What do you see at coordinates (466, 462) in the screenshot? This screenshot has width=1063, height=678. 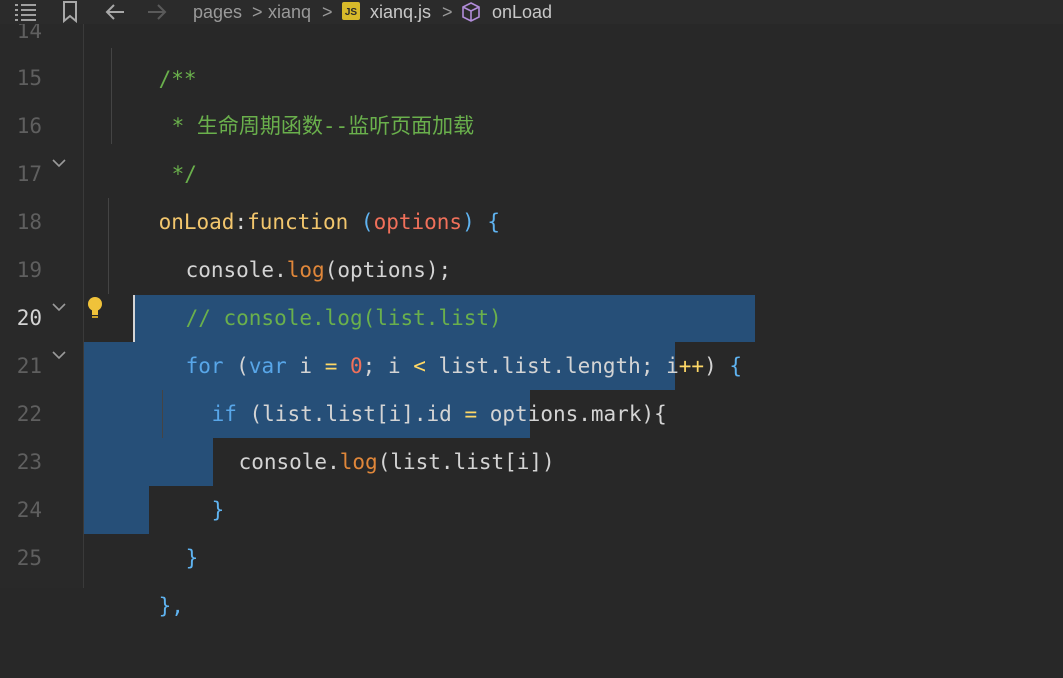 I see `code-text: (list.list[i])` at bounding box center [466, 462].